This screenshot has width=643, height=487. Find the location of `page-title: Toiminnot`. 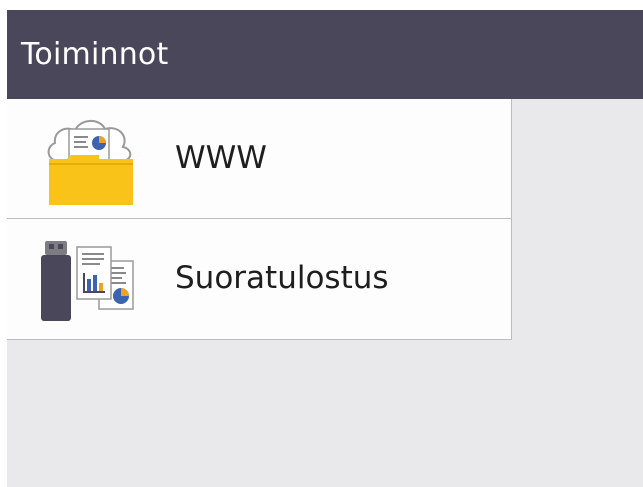

page-title: Toiminnot is located at coordinates (95, 54).